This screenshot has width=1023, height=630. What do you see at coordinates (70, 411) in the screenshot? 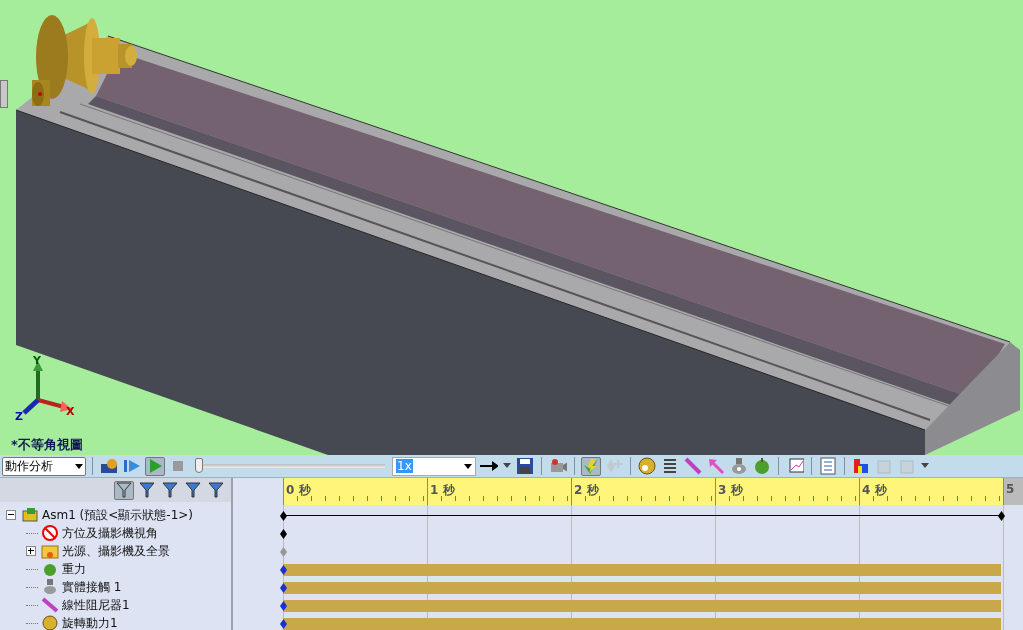
I see `axis-label: X` at bounding box center [70, 411].